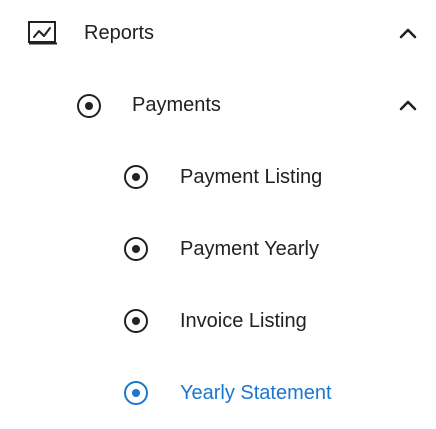 Image resolution: width=436 pixels, height=429 pixels. What do you see at coordinates (42, 33) in the screenshot?
I see `report-chart-icon` at bounding box center [42, 33].